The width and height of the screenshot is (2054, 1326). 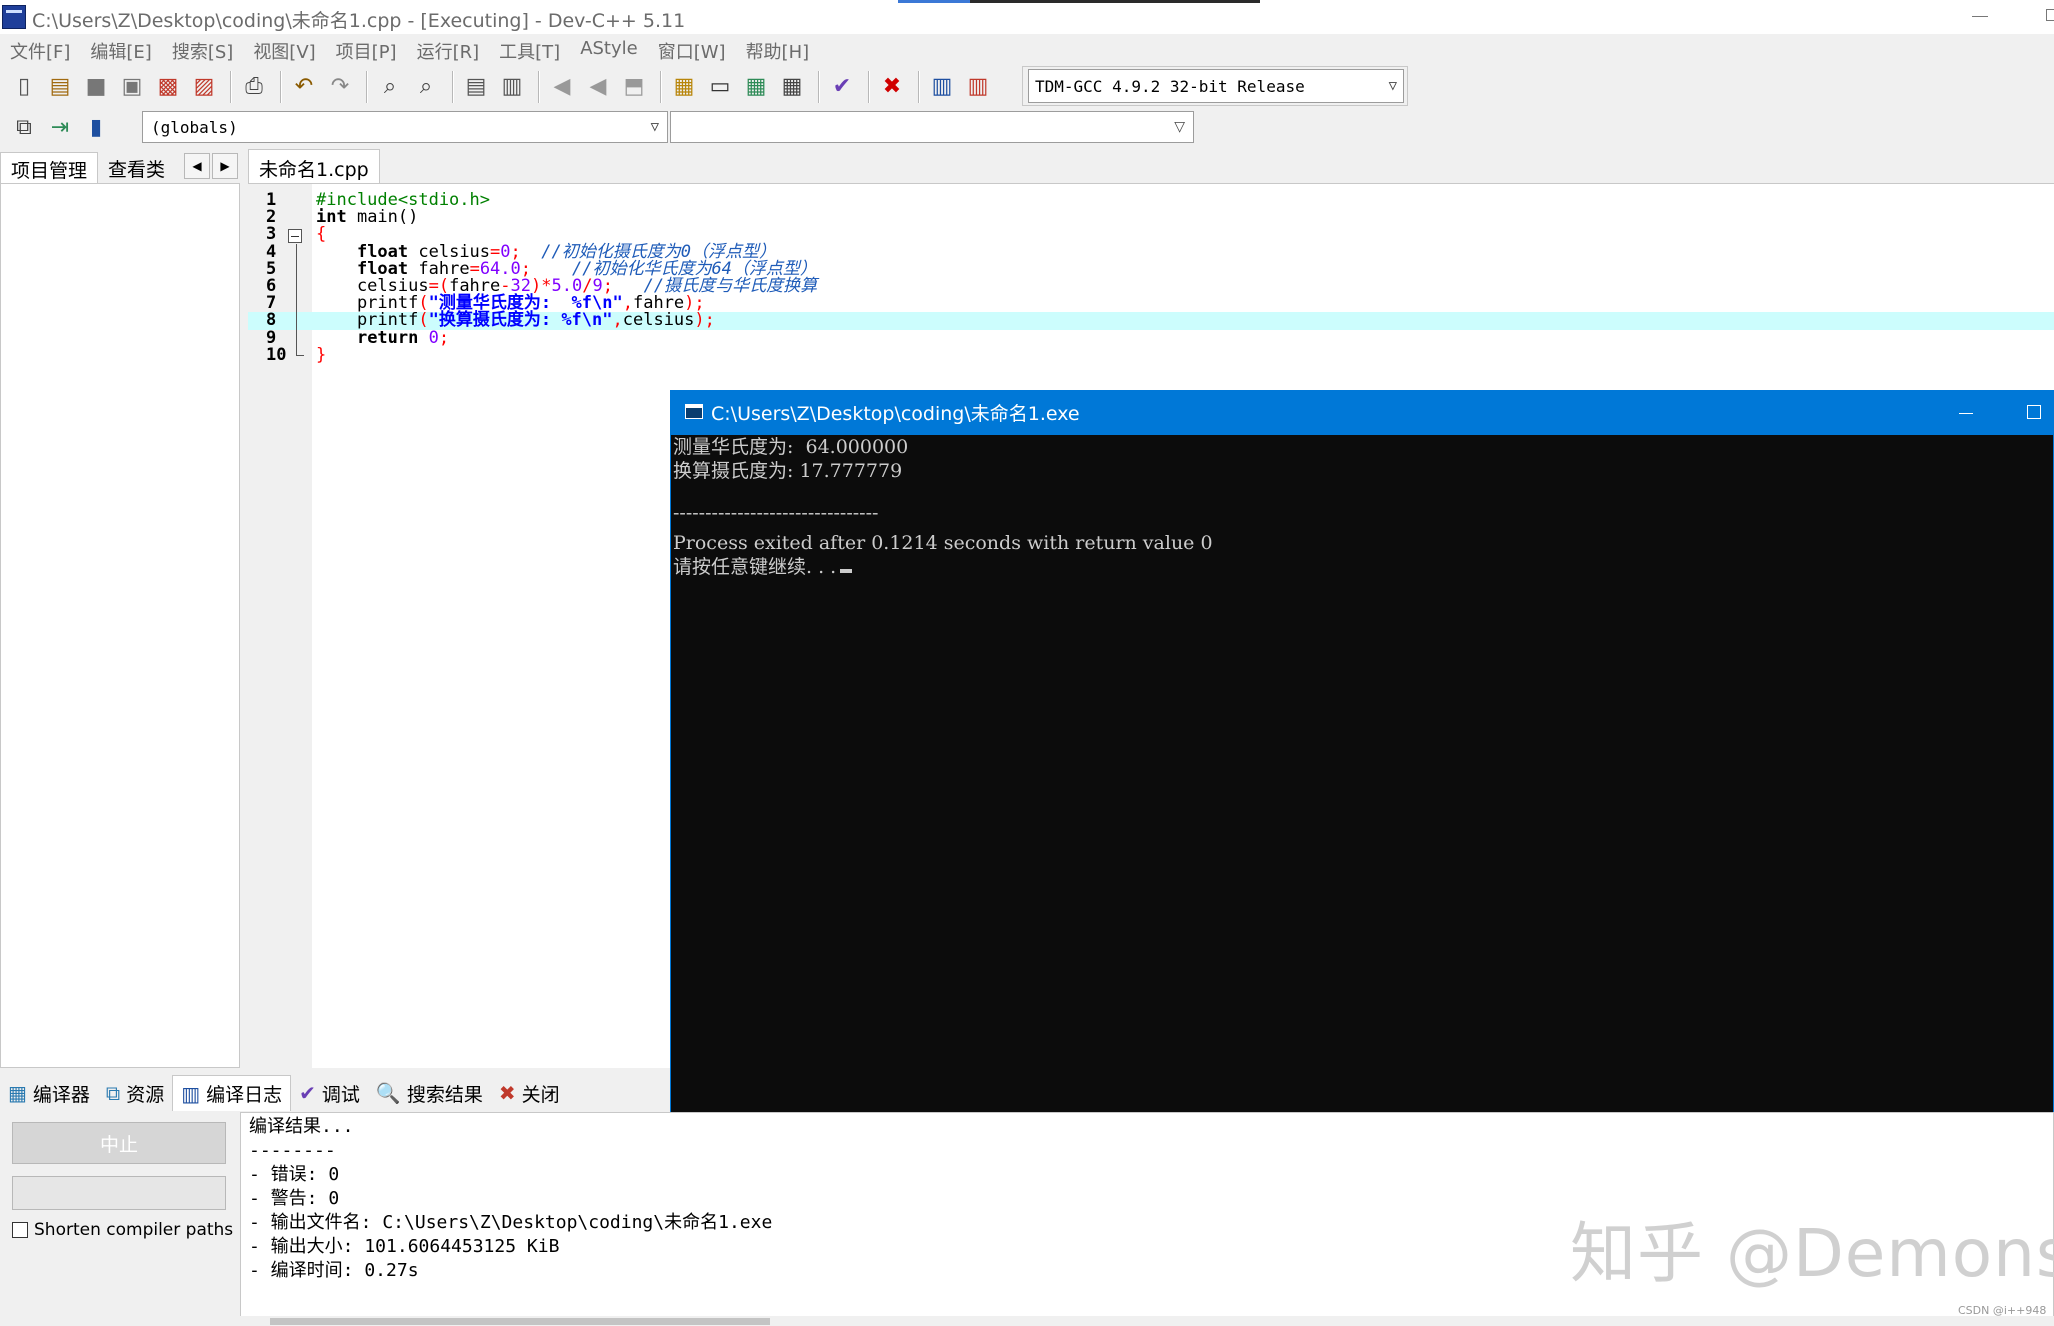 What do you see at coordinates (120, 51) in the screenshot?
I see `menu-edit: 编辑[E]` at bounding box center [120, 51].